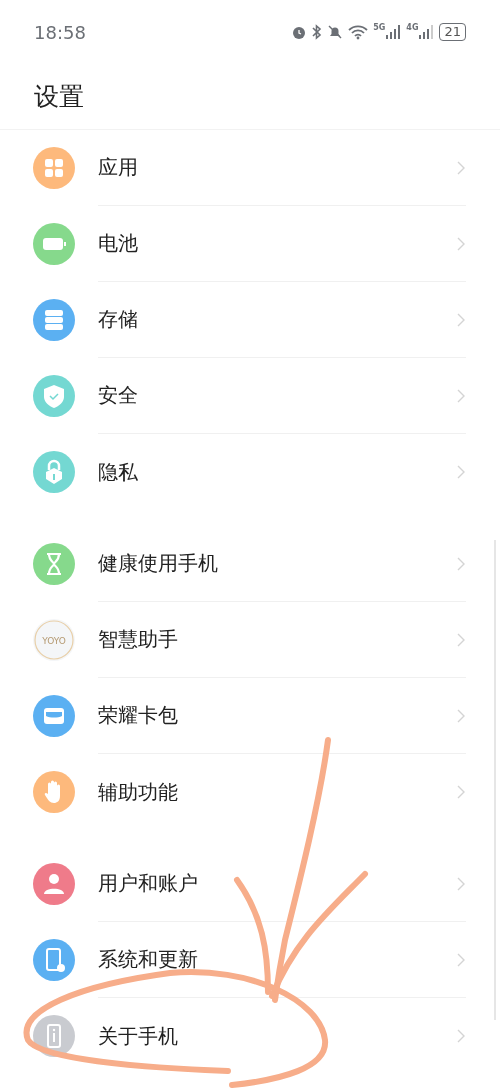 The image size is (500, 1091). What do you see at coordinates (277, 167) in the screenshot?
I see `setting-label: 应用` at bounding box center [277, 167].